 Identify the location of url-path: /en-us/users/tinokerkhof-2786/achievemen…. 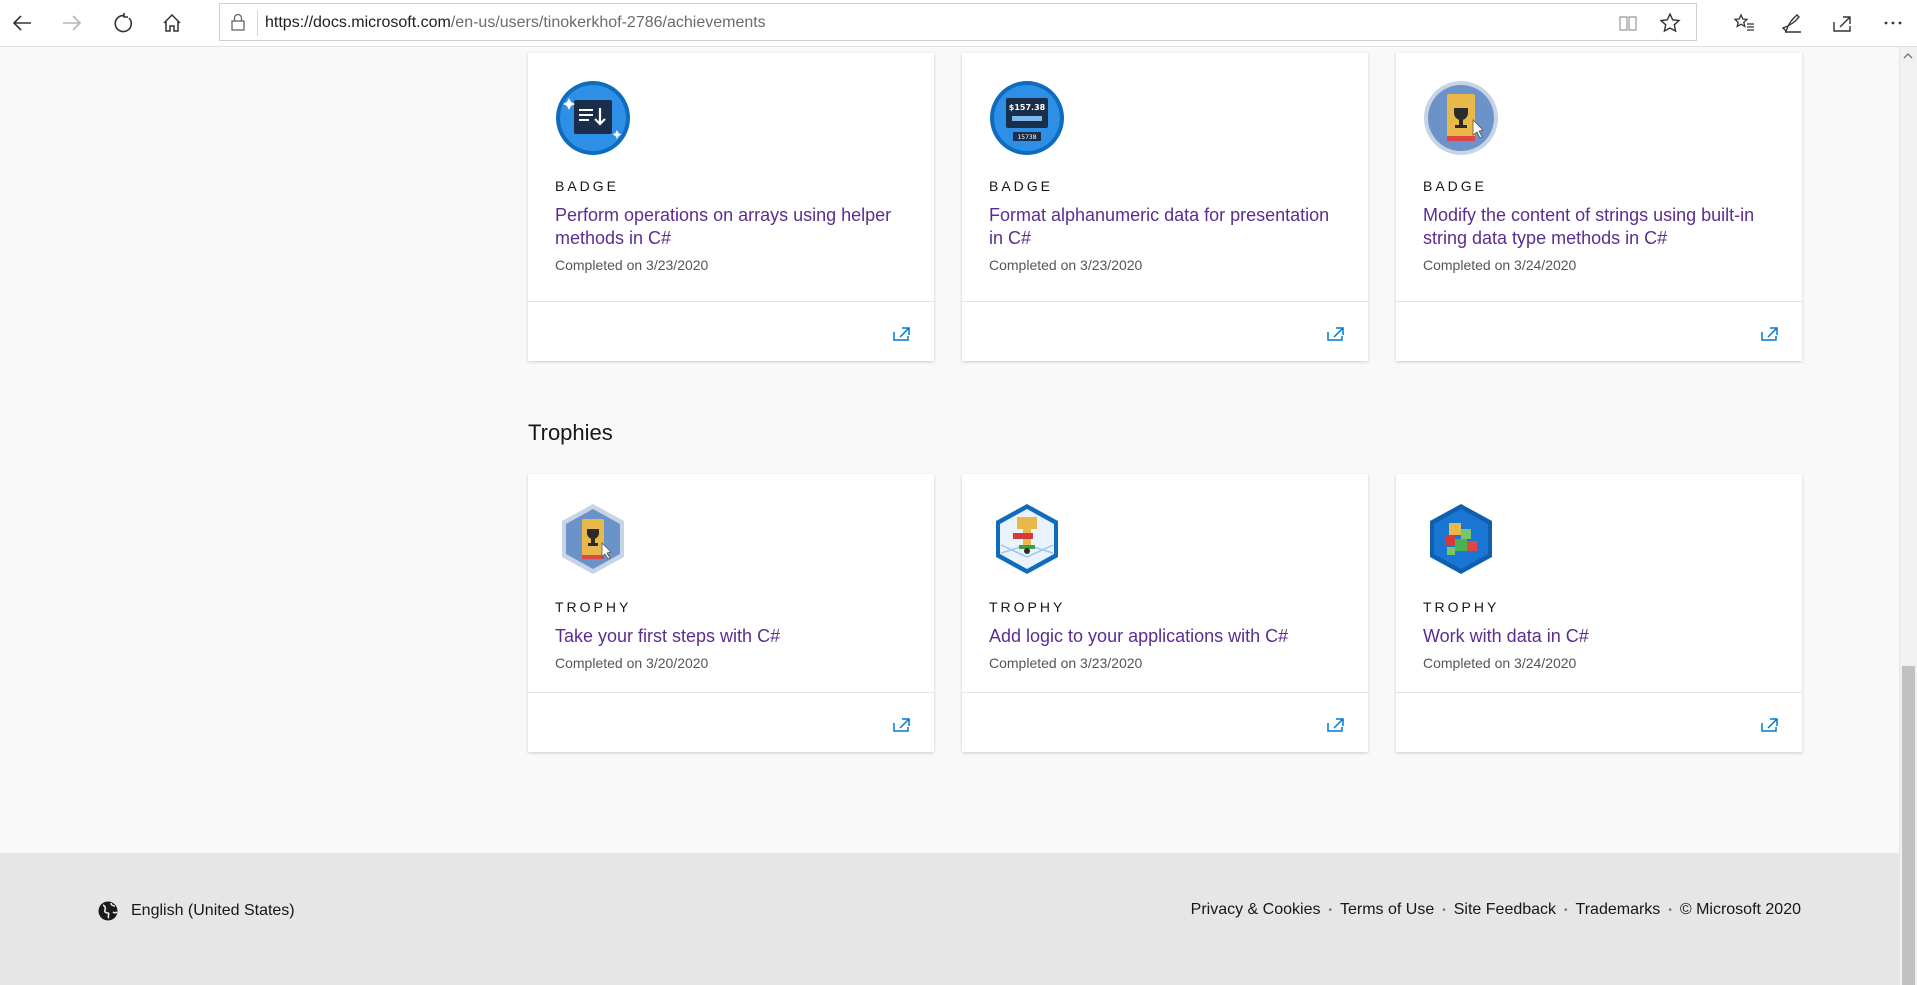
(608, 22).